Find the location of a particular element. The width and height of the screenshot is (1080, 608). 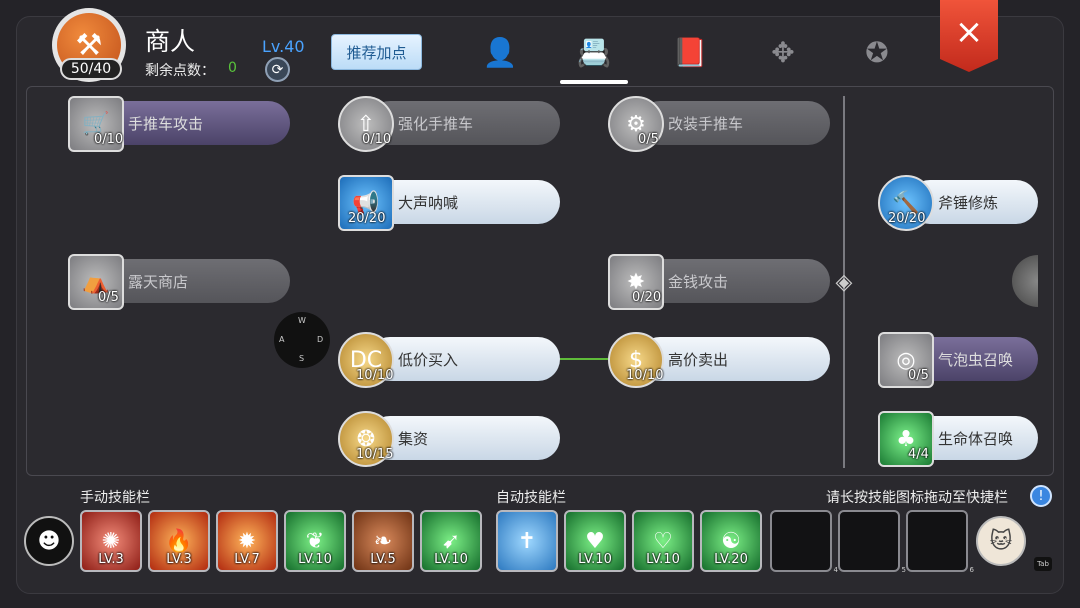

wind-icon: ❦ is located at coordinates (315, 541).